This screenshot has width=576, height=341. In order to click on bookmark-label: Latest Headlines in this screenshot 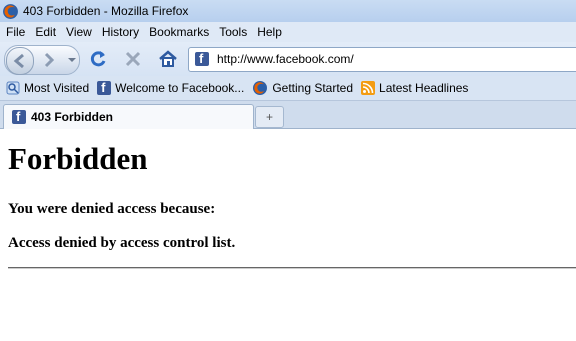, I will do `click(424, 88)`.